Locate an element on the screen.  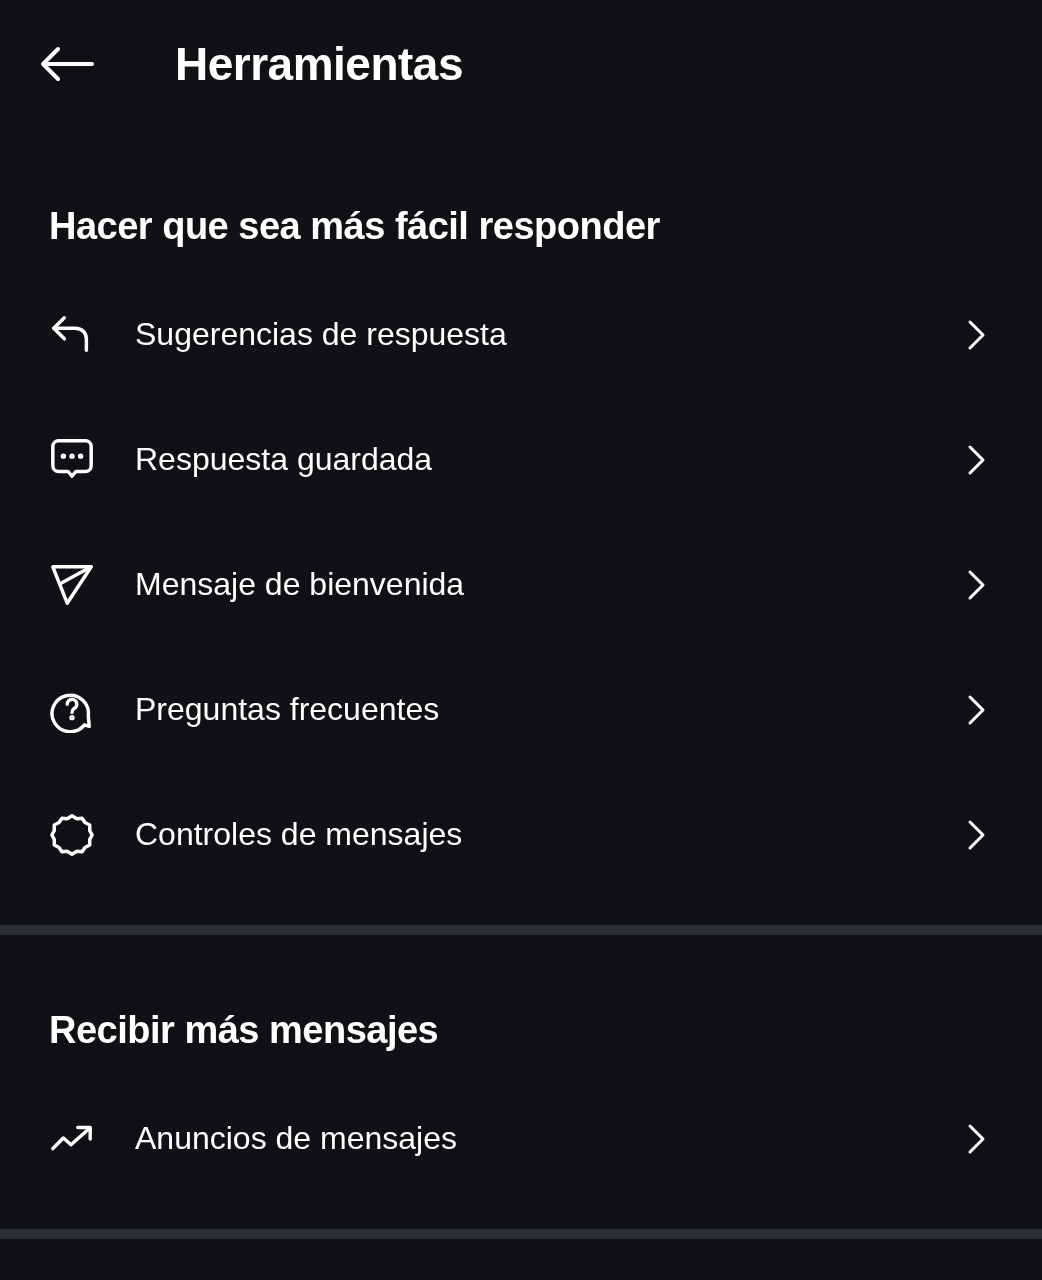
section-heading: Hacer que sea más fácil responder is located at coordinates (355, 226).